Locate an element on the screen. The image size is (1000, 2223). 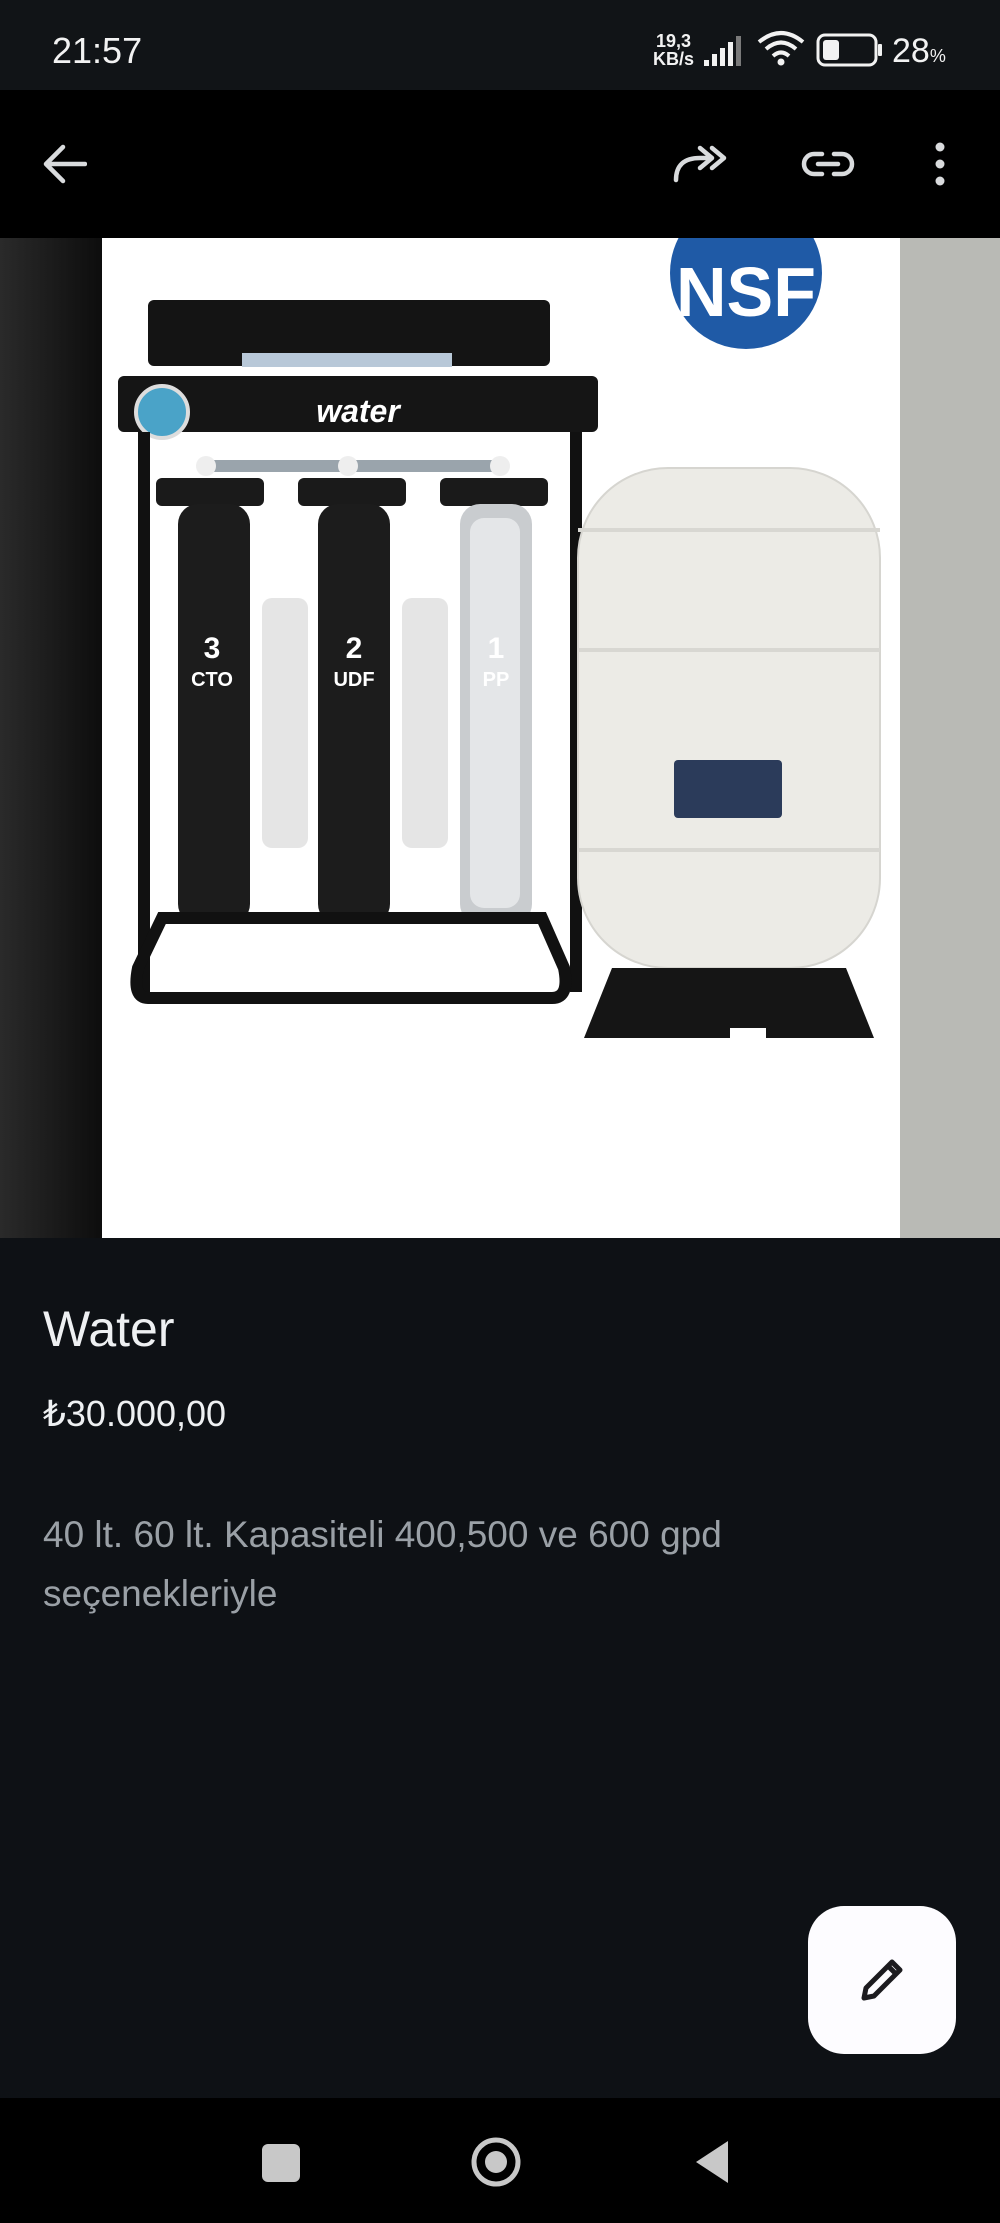
system-nav-bar is located at coordinates (500, 2160).